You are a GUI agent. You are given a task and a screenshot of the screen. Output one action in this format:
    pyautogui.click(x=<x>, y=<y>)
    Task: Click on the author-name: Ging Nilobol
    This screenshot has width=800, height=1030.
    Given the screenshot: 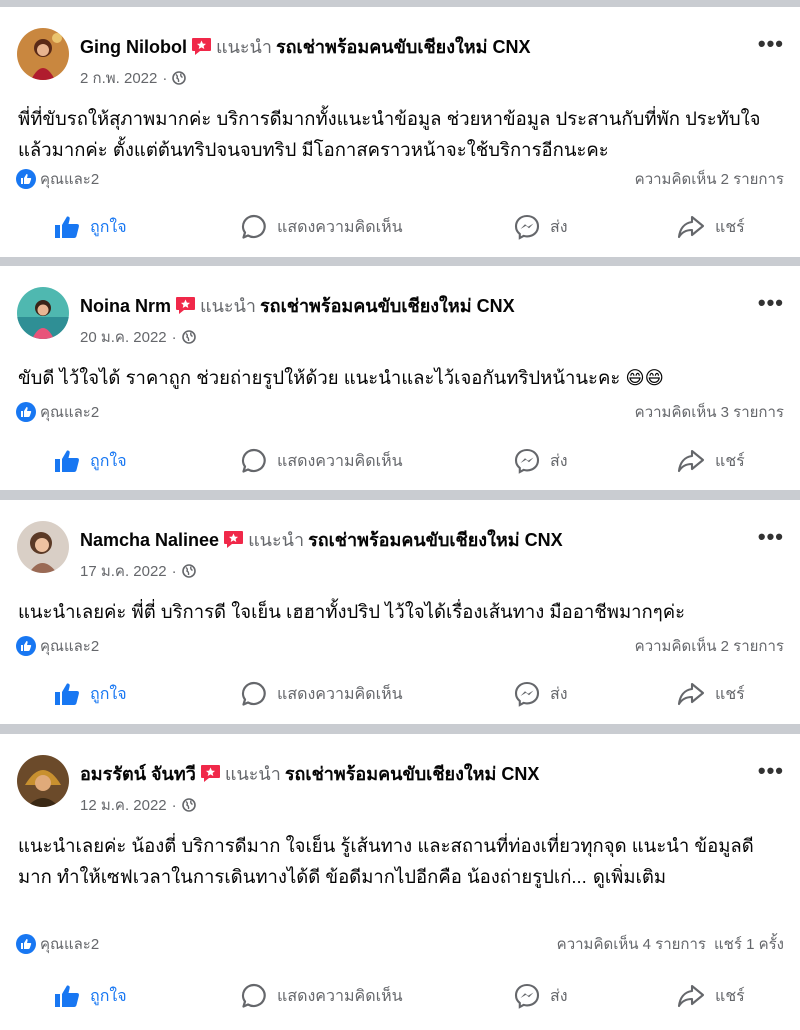 What is the action you would take?
    pyautogui.click(x=133, y=47)
    